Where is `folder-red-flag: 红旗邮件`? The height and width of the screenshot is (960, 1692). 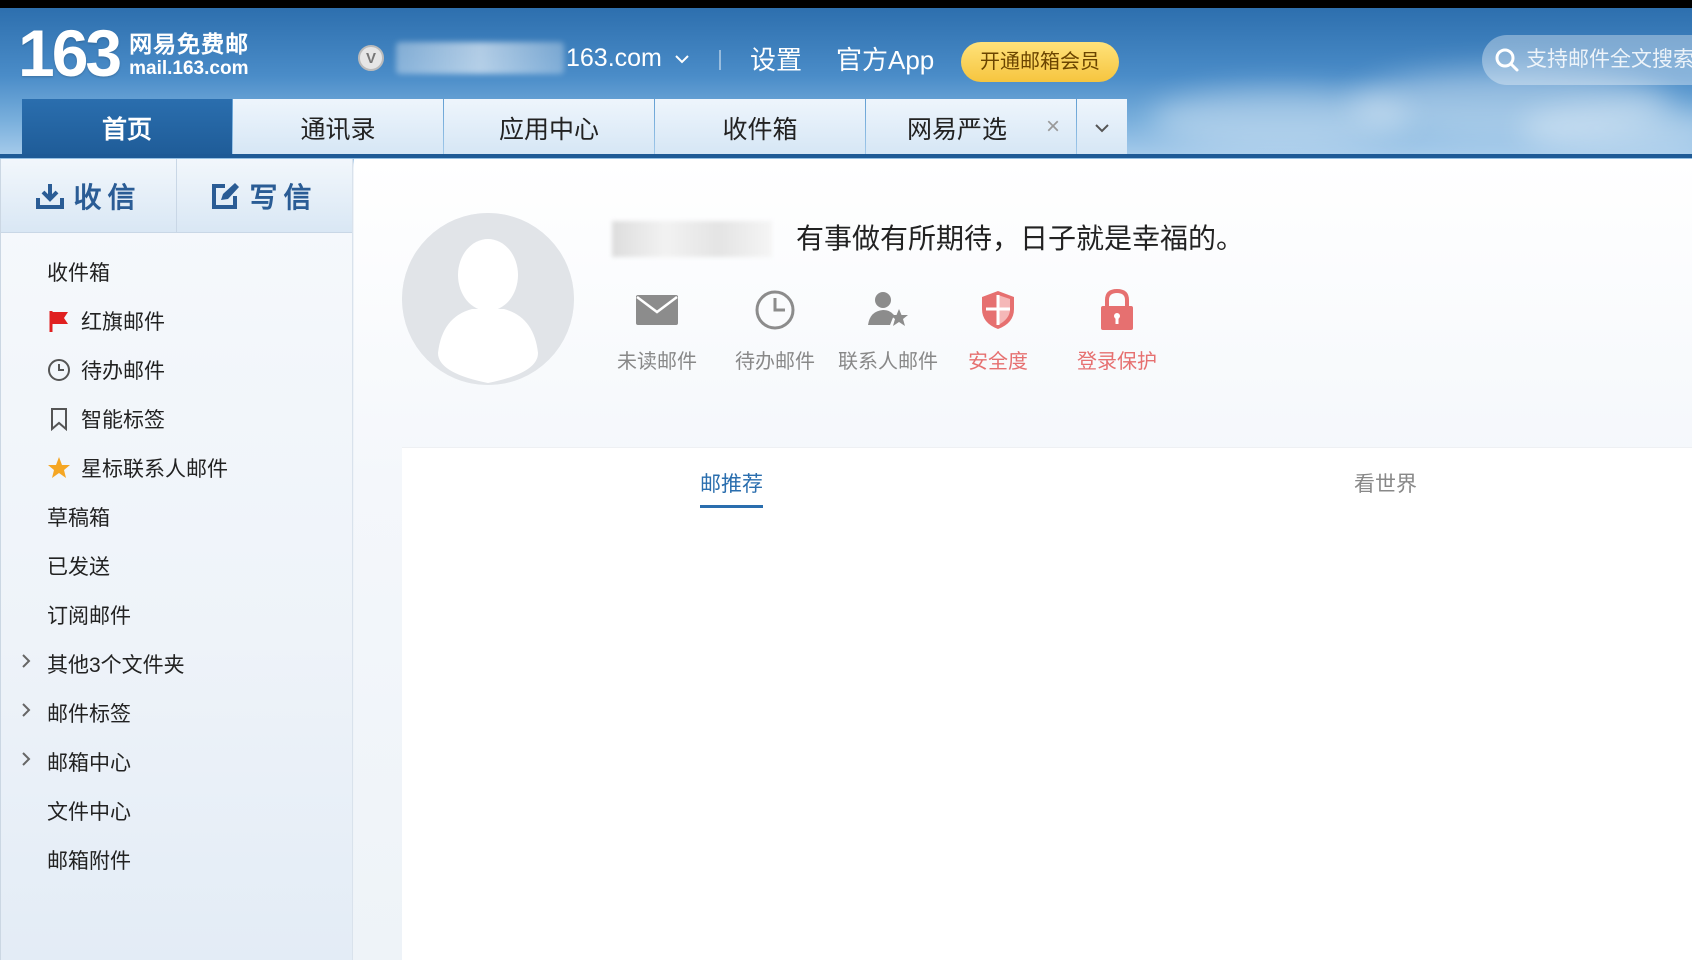 folder-red-flag: 红旗邮件 is located at coordinates (176, 320).